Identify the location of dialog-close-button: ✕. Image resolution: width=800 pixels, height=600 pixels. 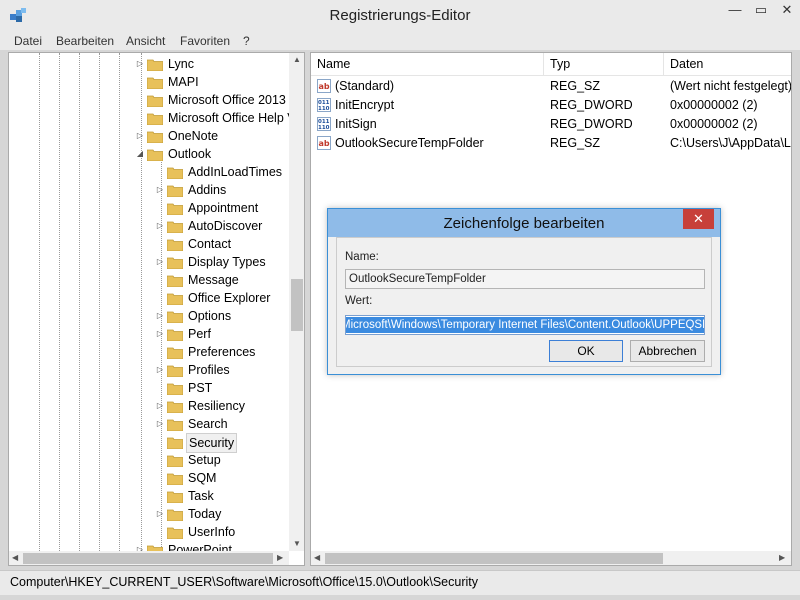
(698, 219).